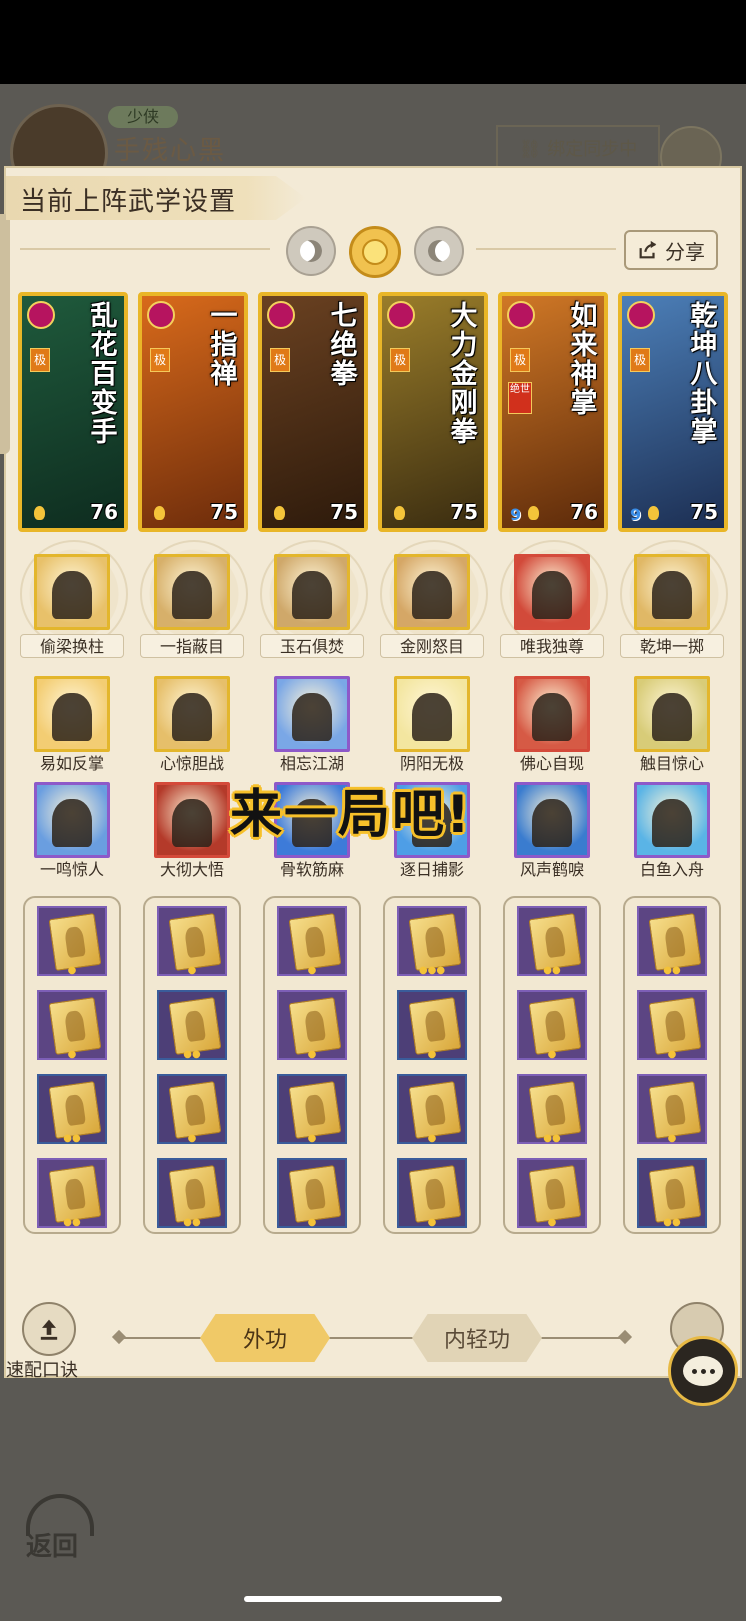  I want to click on skill-label: 玉石俱焚, so click(312, 646).